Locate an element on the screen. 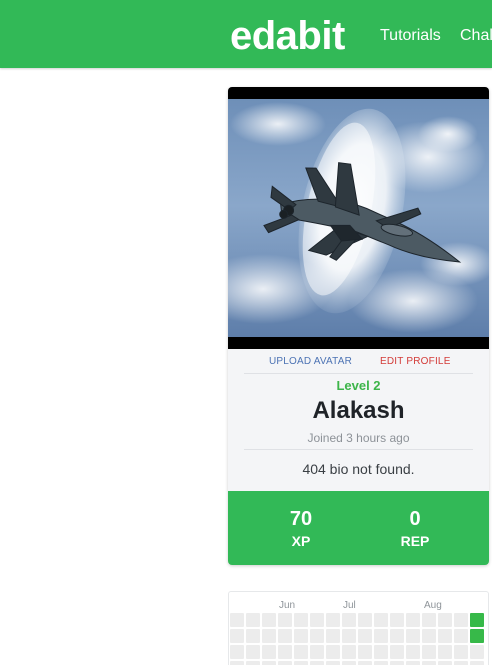 The width and height of the screenshot is (492, 665). profile-divider is located at coordinates (358, 449).